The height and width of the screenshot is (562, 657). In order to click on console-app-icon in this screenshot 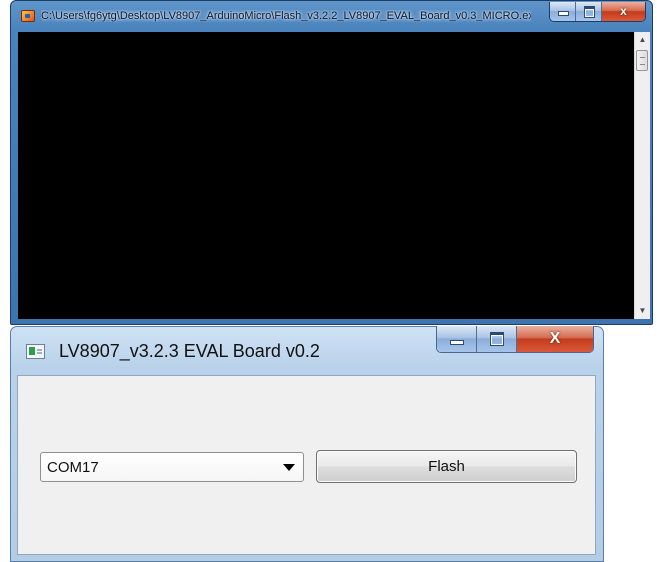, I will do `click(28, 16)`.